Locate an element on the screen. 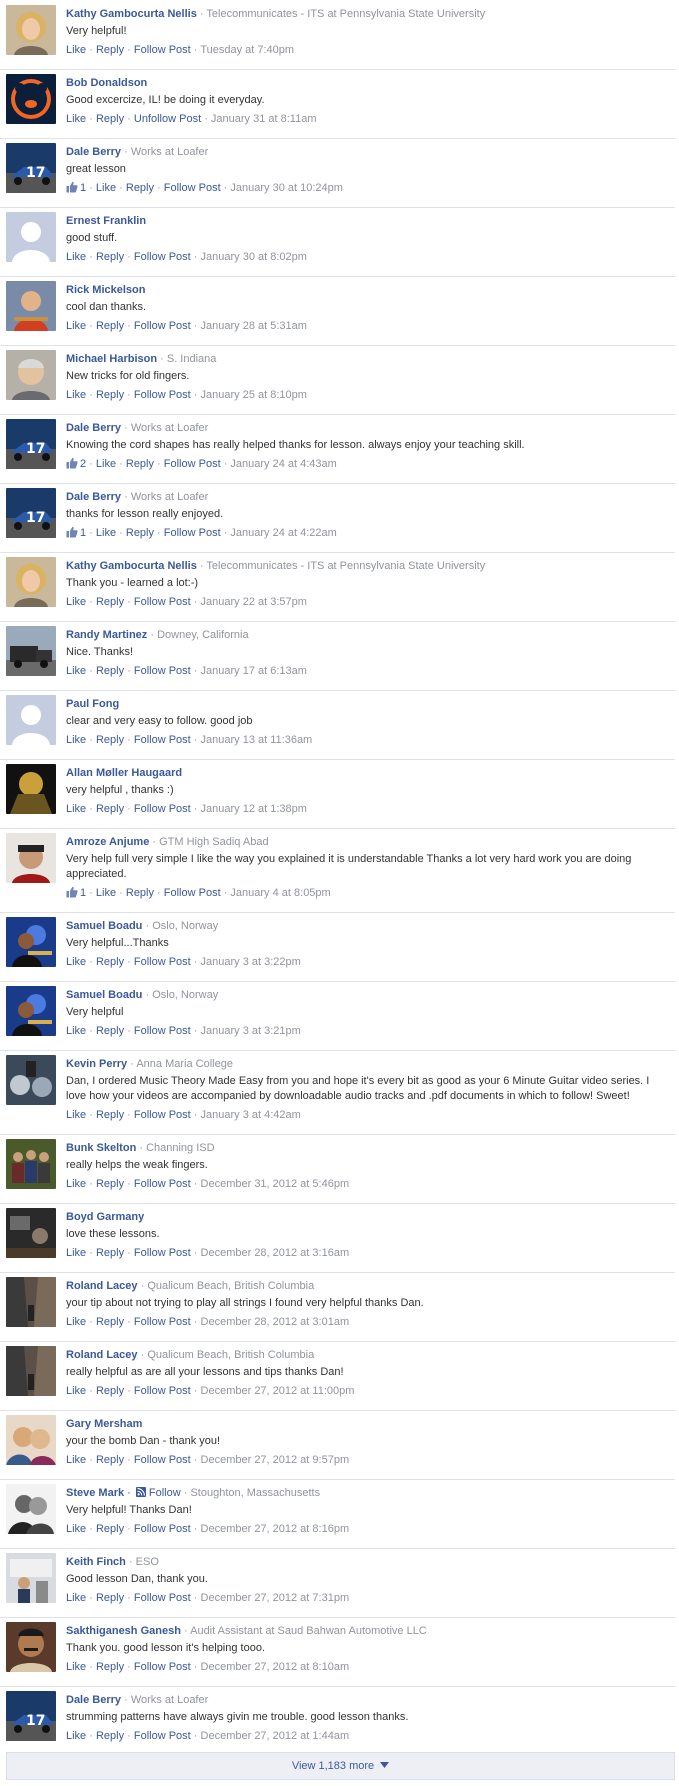 Image resolution: width=679 pixels, height=1786 pixels. comment-timestamp: January 28 at 5:31am is located at coordinates (254, 326).